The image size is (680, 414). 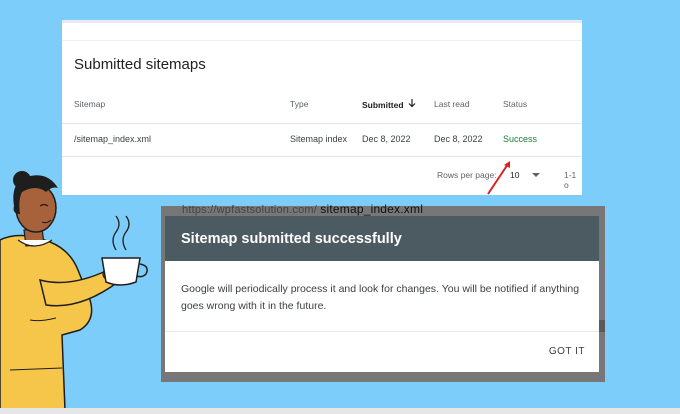 What do you see at coordinates (515, 104) in the screenshot?
I see `column-header-status: Status` at bounding box center [515, 104].